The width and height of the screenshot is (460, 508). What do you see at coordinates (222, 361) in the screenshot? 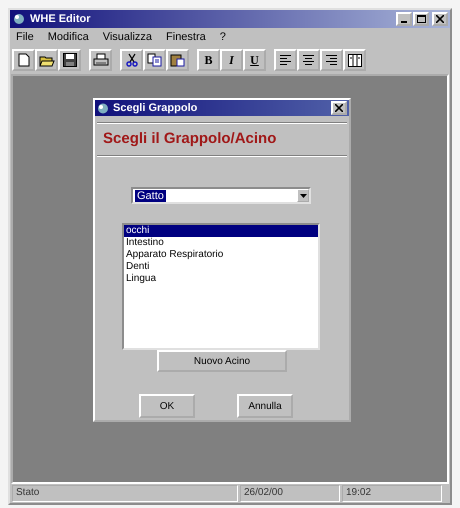
I see `new-item-button: Nuovo Acino` at bounding box center [222, 361].